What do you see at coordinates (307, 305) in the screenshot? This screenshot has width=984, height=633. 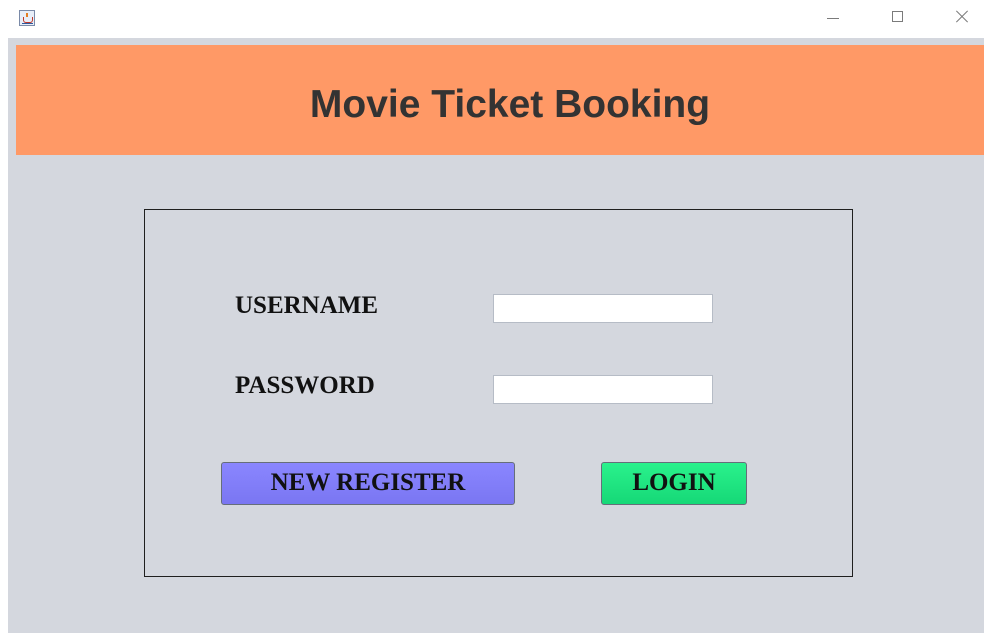 I see `username-label: USERNAME` at bounding box center [307, 305].